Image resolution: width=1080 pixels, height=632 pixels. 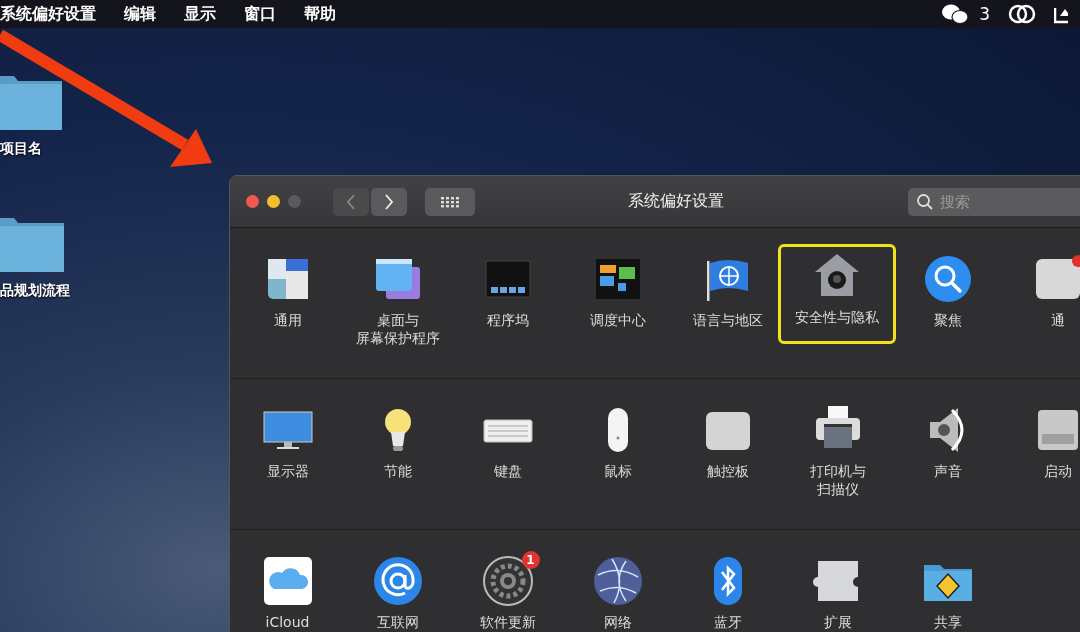 What do you see at coordinates (947, 457) in the screenshot?
I see `preference-pane: 声音` at bounding box center [947, 457].